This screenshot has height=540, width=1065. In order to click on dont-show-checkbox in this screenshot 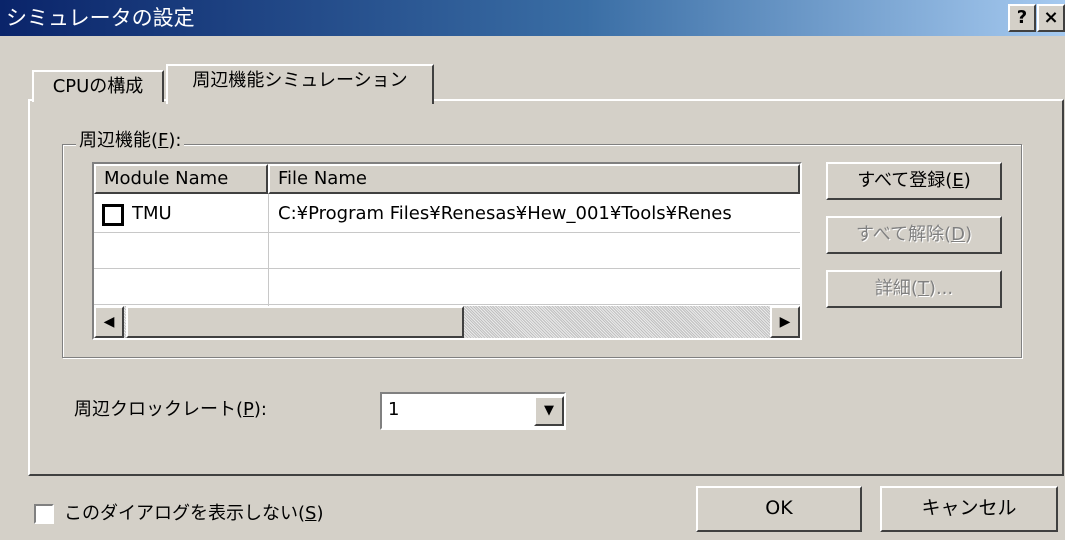, I will do `click(44, 514)`.